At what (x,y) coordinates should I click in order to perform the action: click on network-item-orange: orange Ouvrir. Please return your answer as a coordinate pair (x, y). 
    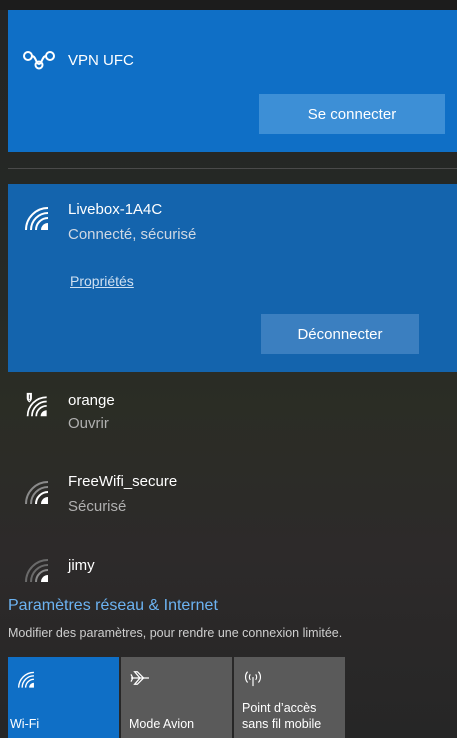
    Looking at the image, I should click on (232, 414).